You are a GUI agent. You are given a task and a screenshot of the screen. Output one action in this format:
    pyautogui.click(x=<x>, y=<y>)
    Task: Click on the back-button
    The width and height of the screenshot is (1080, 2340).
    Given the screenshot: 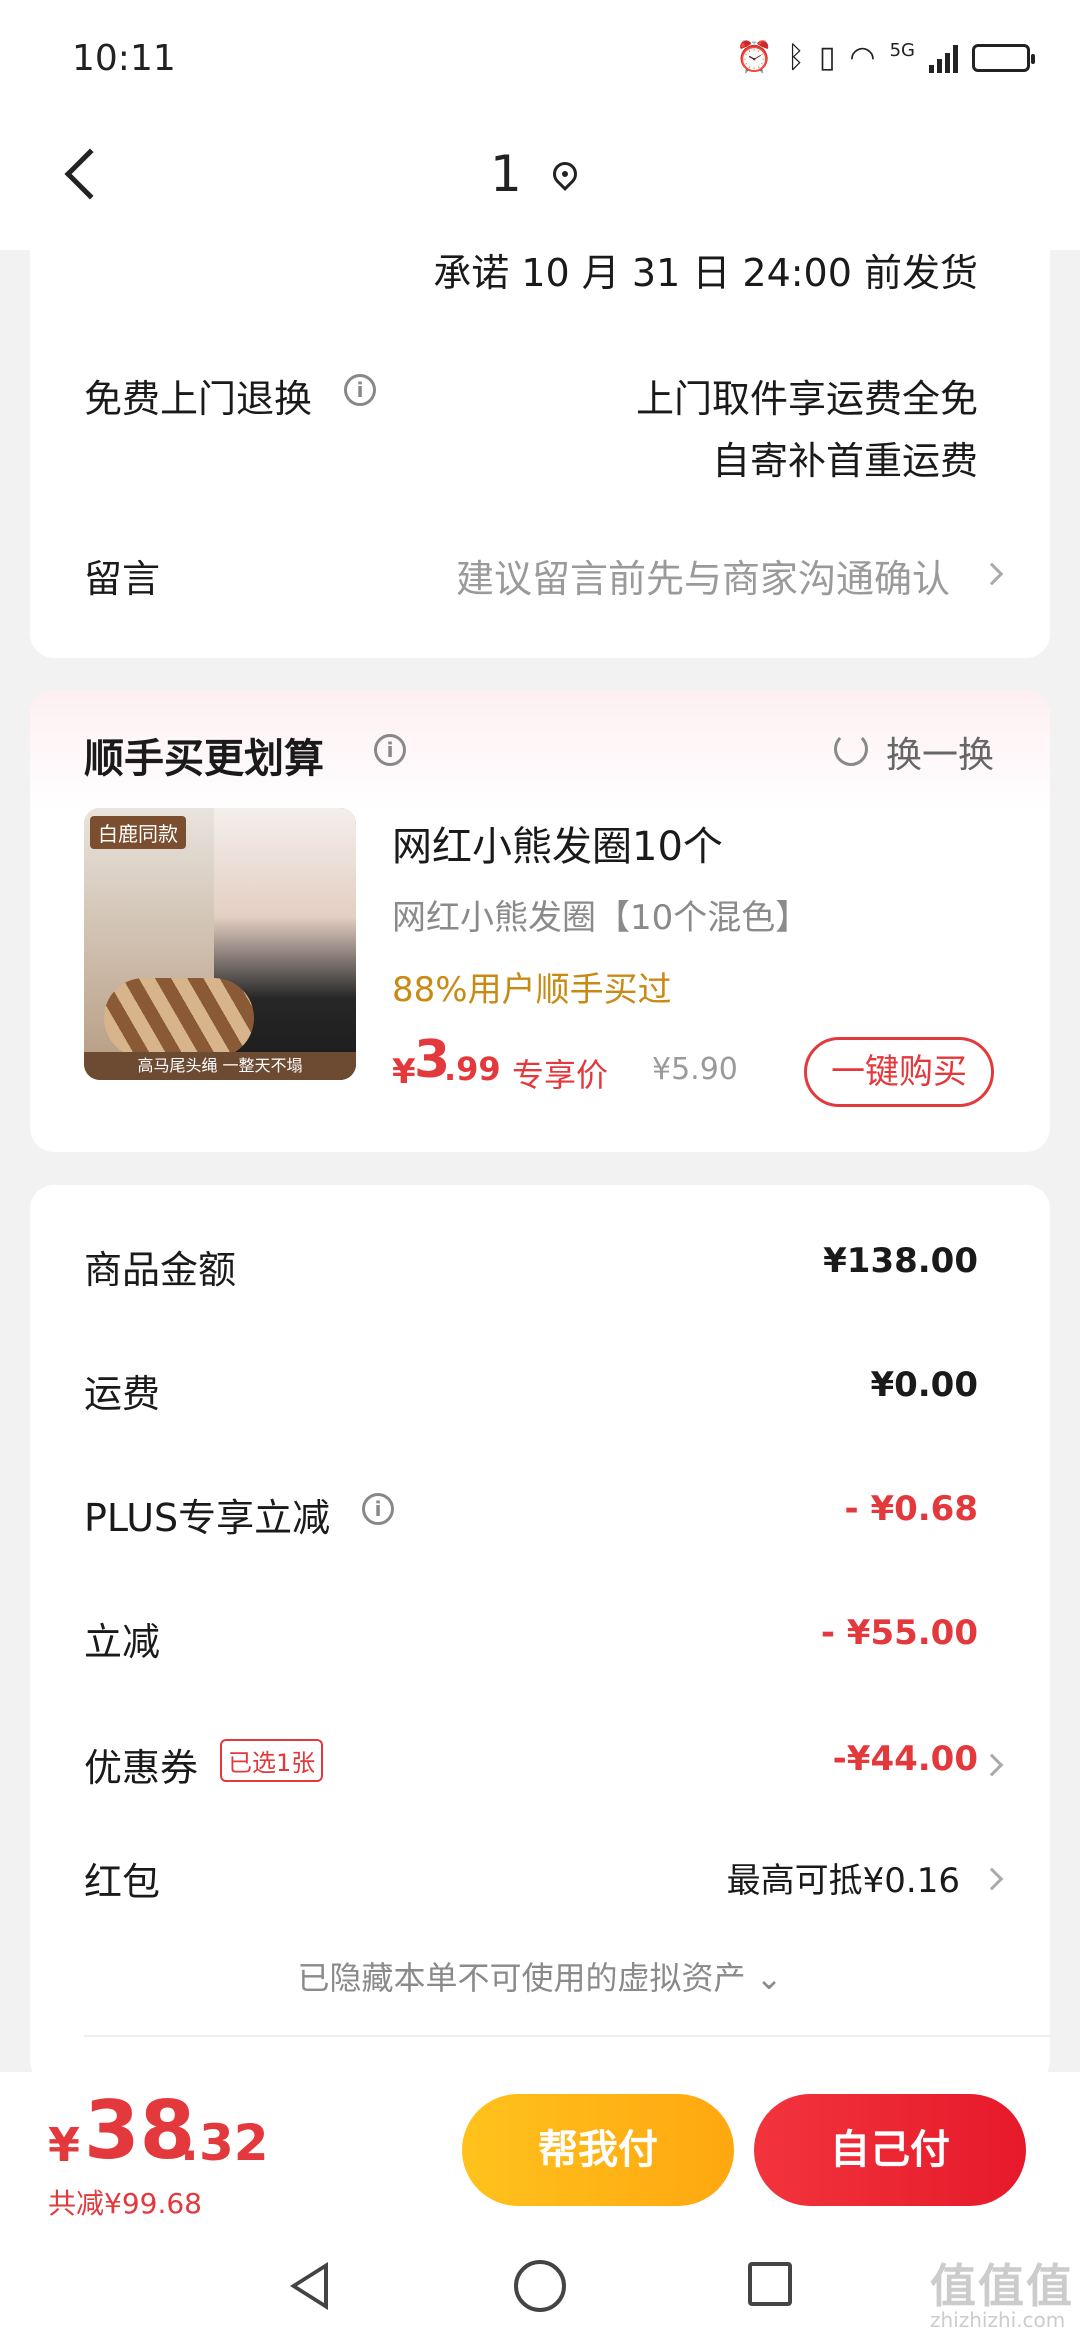 What is the action you would take?
    pyautogui.click(x=82, y=175)
    